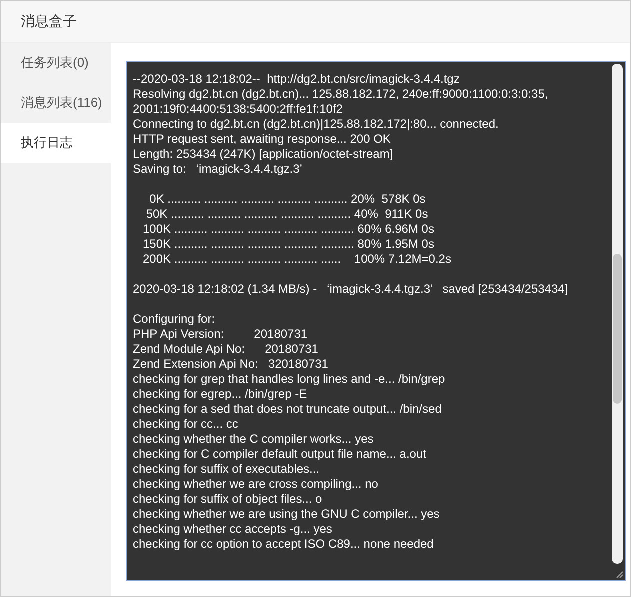 The width and height of the screenshot is (631, 597). What do you see at coordinates (297, 259) in the screenshot?
I see `log-line: 200K .......... .......... .......... .......... ...... 100% 7.12M=0.2s` at bounding box center [297, 259].